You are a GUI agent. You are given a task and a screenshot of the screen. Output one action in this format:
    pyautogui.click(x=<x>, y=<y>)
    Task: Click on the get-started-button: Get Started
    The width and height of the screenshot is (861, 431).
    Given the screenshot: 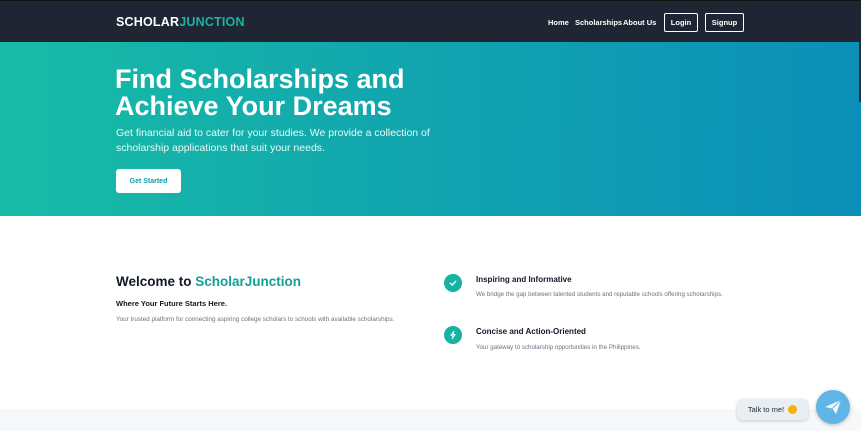 What is the action you would take?
    pyautogui.click(x=148, y=181)
    